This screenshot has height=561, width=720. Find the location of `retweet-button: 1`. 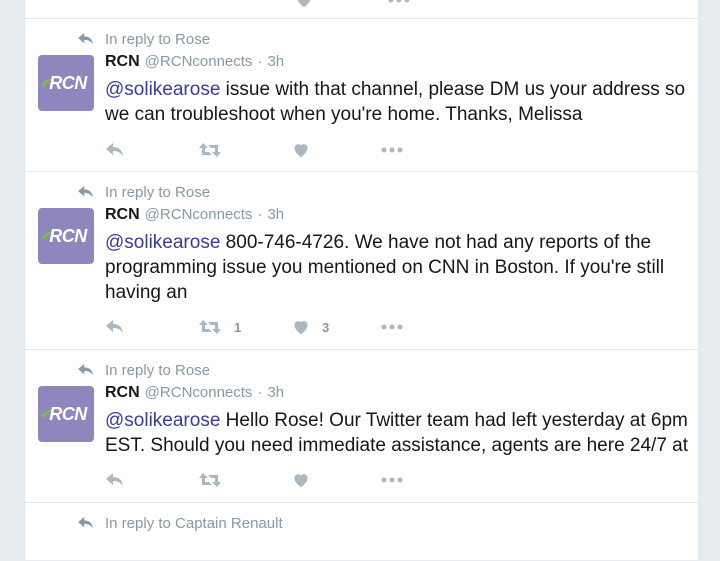

retweet-button: 1 is located at coordinates (219, 327).